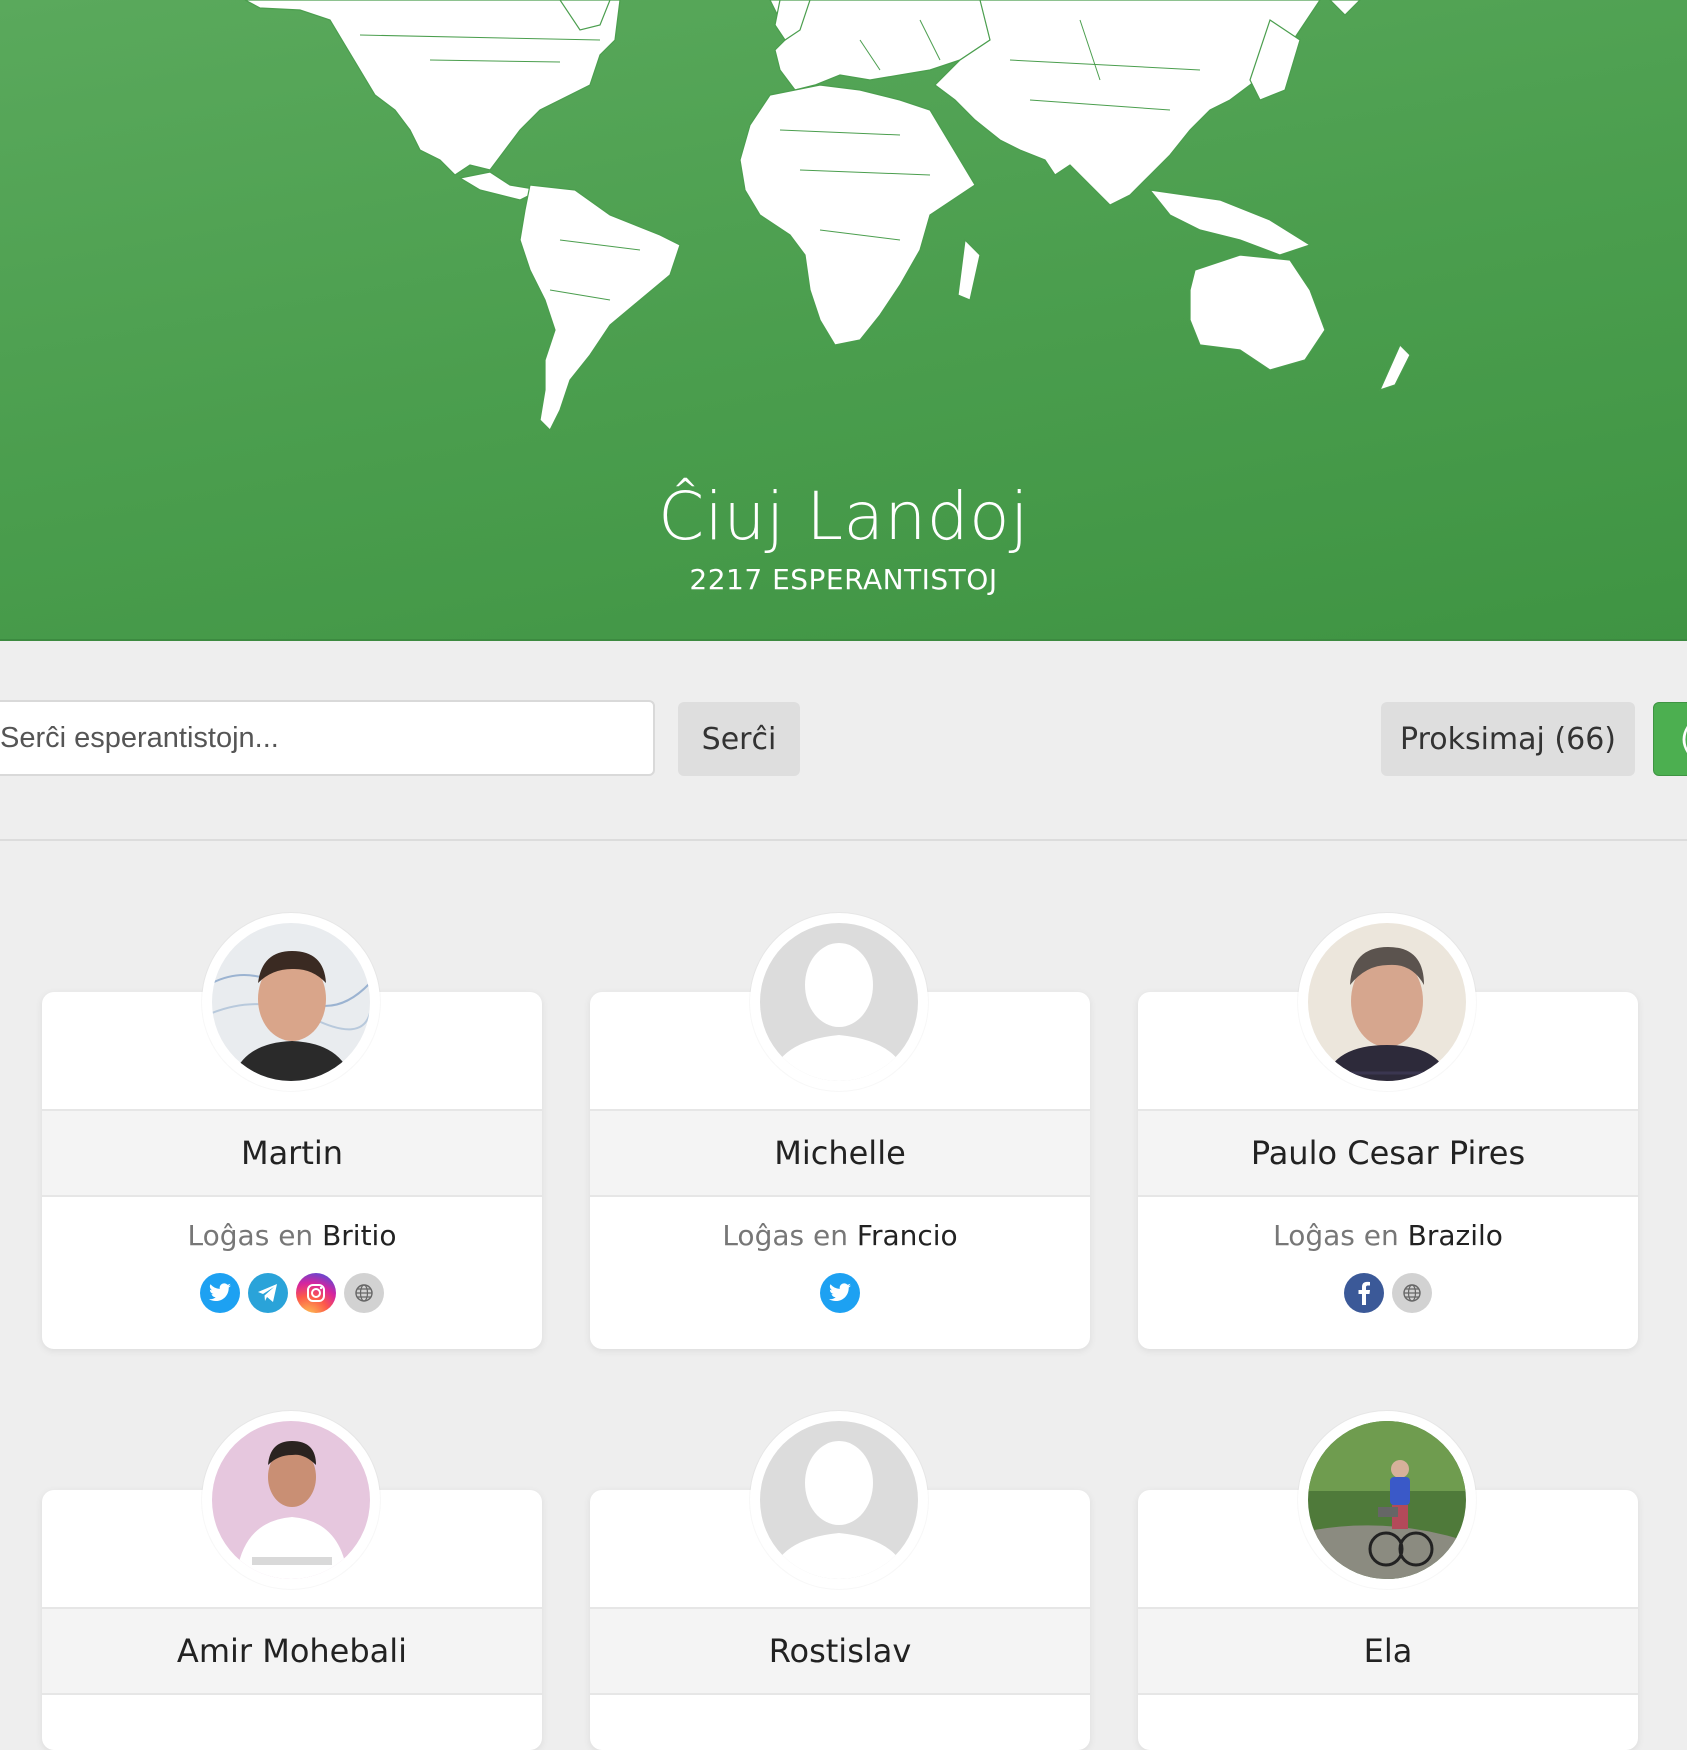  What do you see at coordinates (840, 1153) in the screenshot?
I see `member-name: Michelle` at bounding box center [840, 1153].